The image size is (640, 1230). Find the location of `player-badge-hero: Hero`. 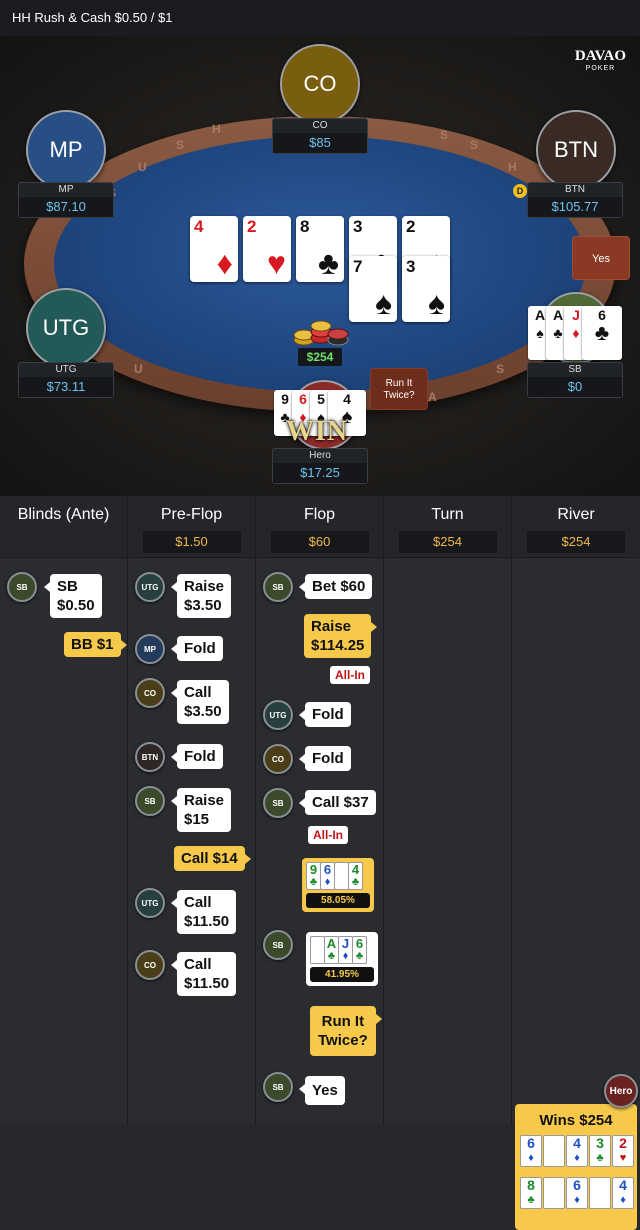

player-badge-hero: Hero is located at coordinates (621, 1091).